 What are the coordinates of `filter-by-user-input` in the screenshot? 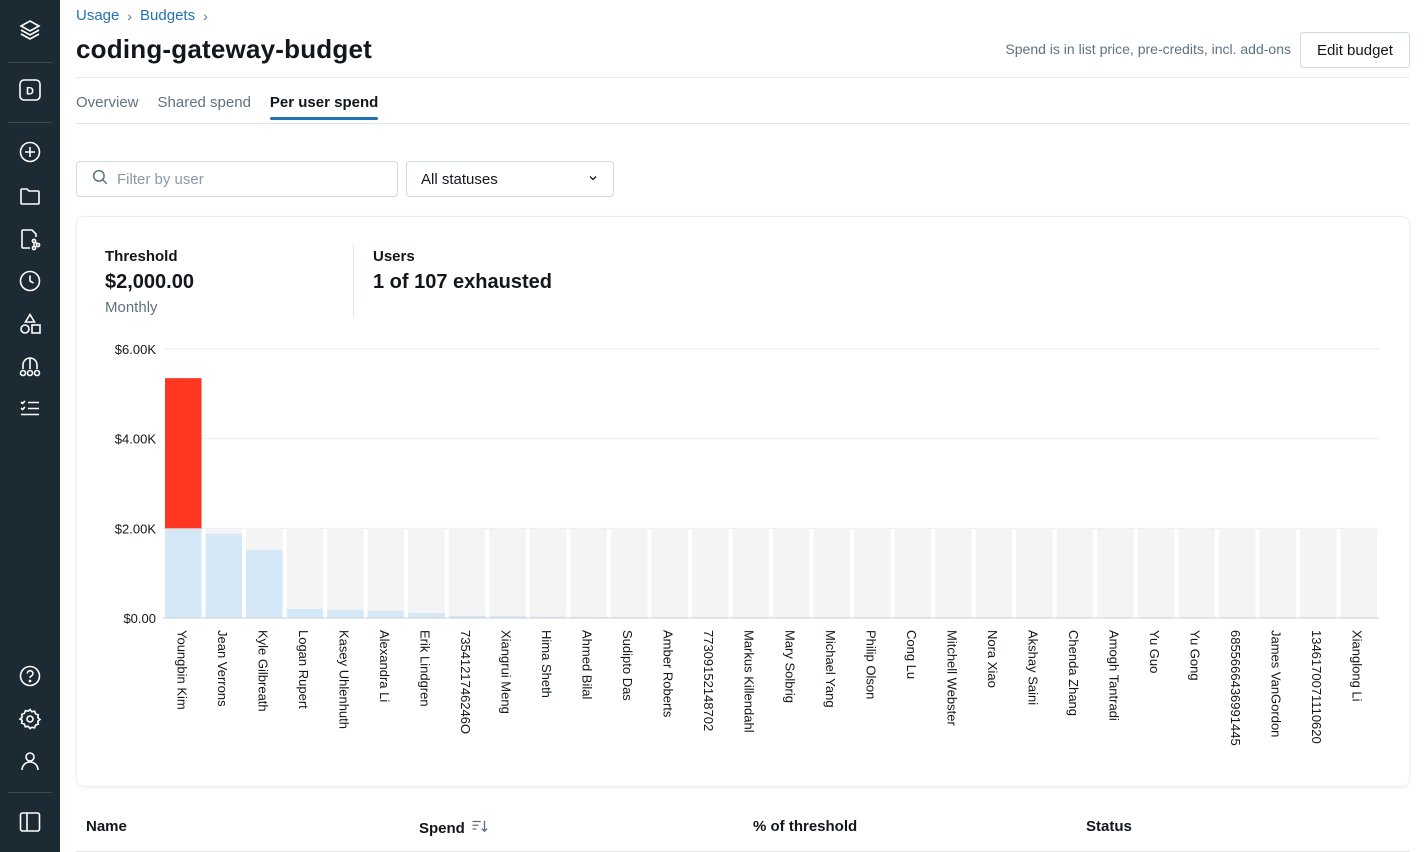 It's located at (247, 179).